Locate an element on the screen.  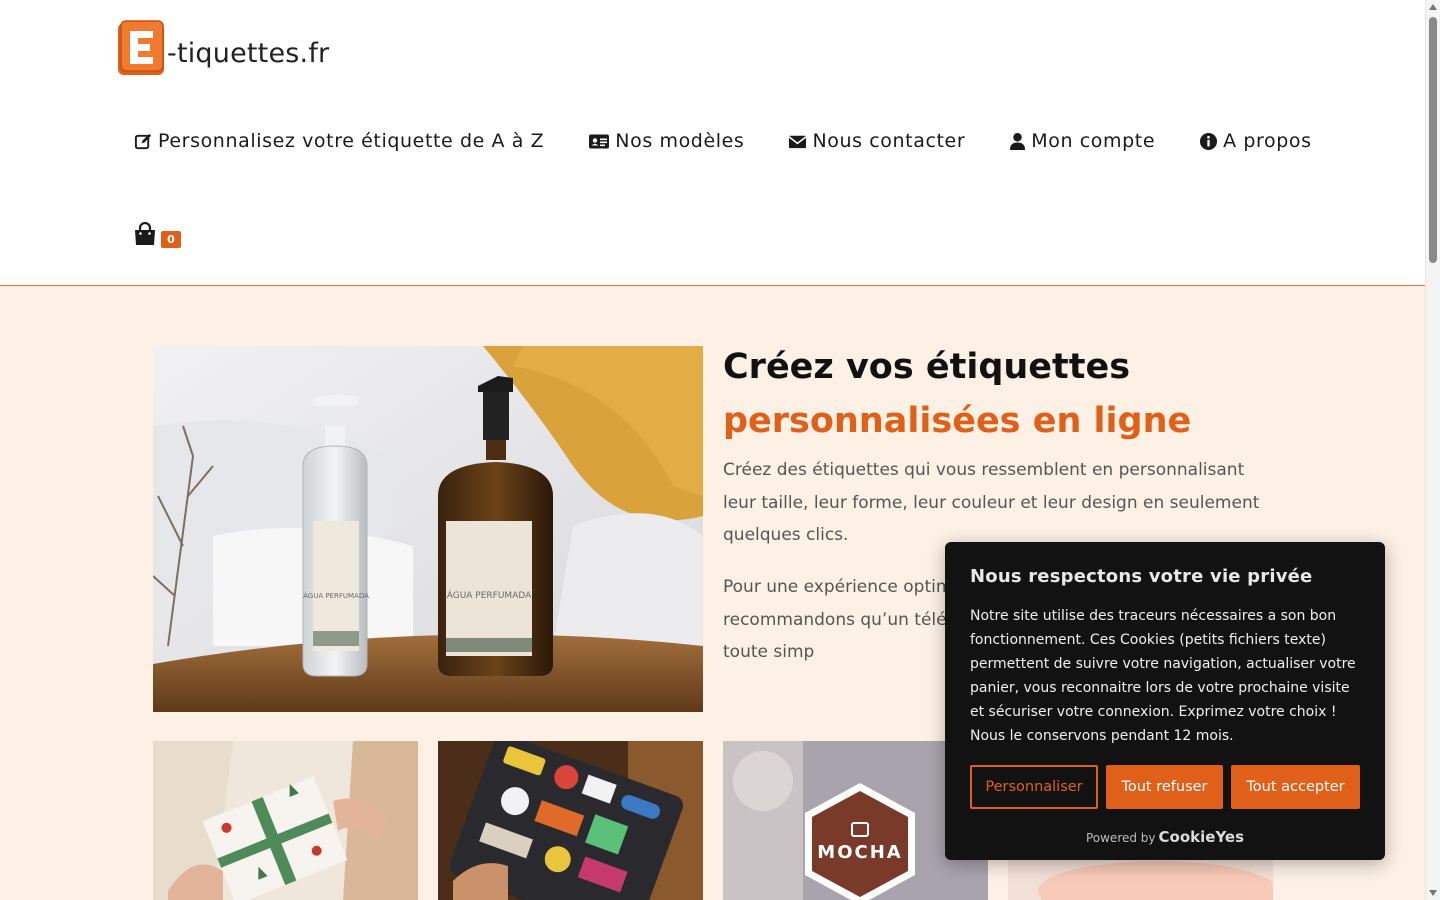
edit-icon is located at coordinates (143, 141).